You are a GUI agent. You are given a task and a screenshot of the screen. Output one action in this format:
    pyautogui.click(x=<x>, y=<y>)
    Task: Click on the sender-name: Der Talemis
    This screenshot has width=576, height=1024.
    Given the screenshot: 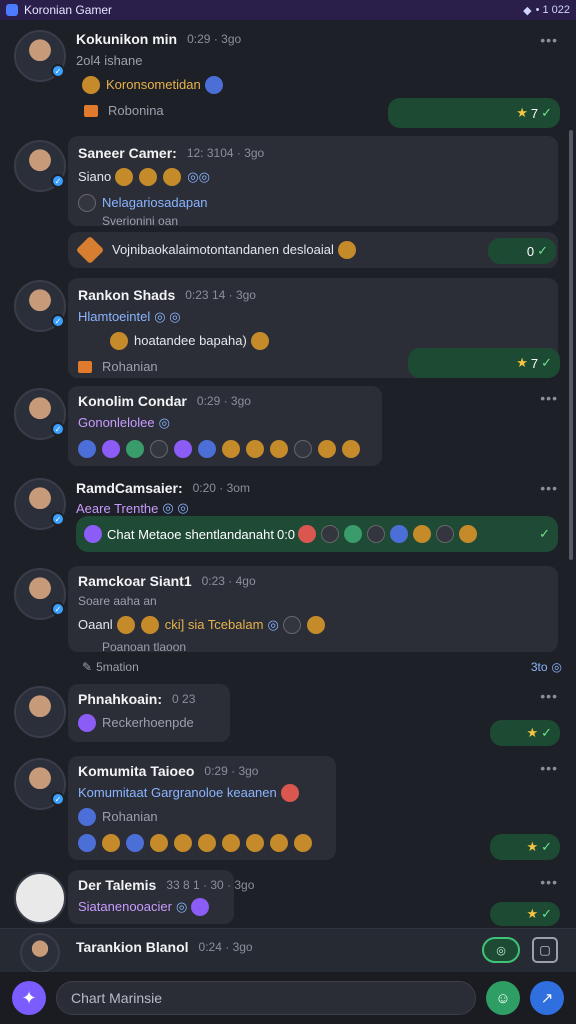 What is the action you would take?
    pyautogui.click(x=117, y=885)
    